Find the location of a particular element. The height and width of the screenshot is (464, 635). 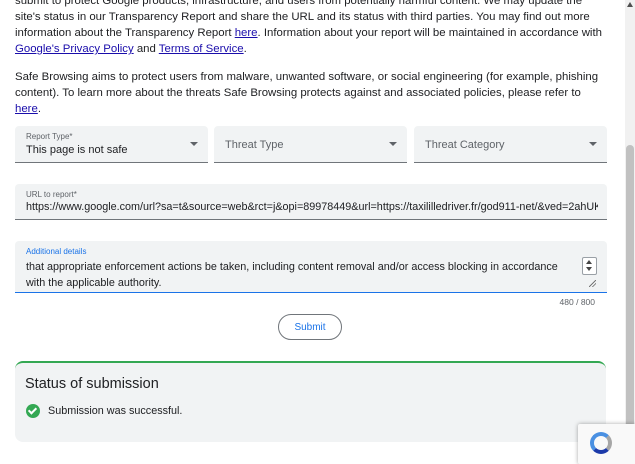

character-counter: 480 / 800 is located at coordinates (577, 302).